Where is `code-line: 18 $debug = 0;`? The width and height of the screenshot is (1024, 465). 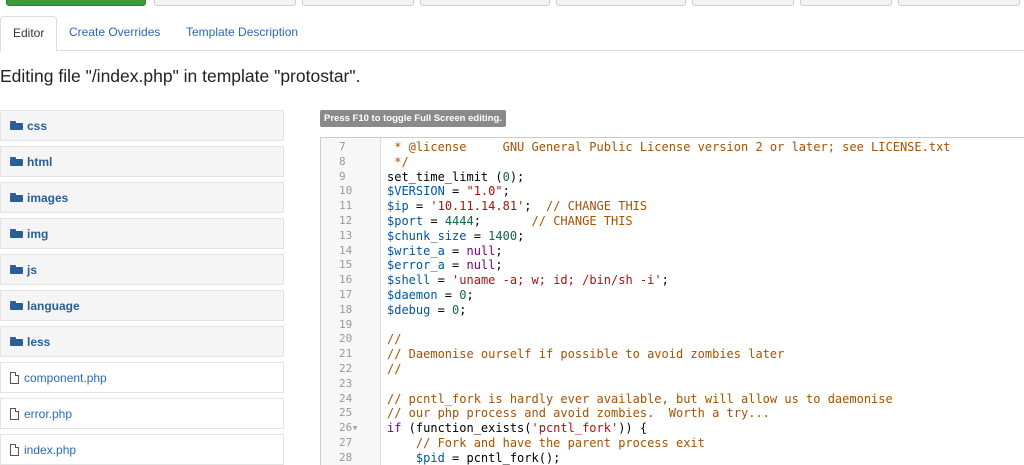
code-line: 18 $debug = 0; is located at coordinates (672, 310).